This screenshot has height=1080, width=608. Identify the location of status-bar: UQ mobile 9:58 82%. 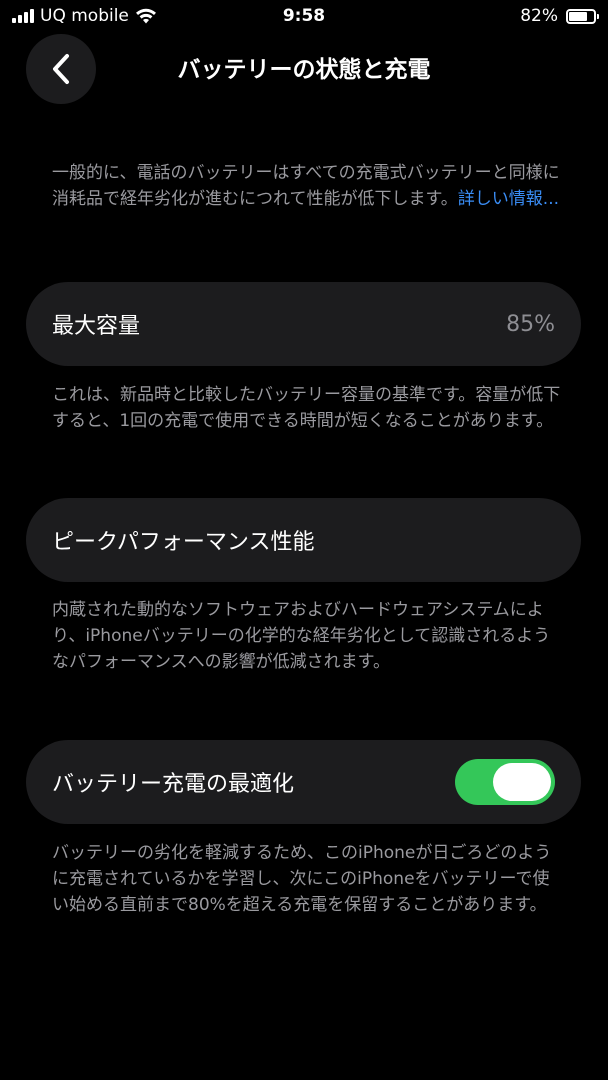
(304, 17).